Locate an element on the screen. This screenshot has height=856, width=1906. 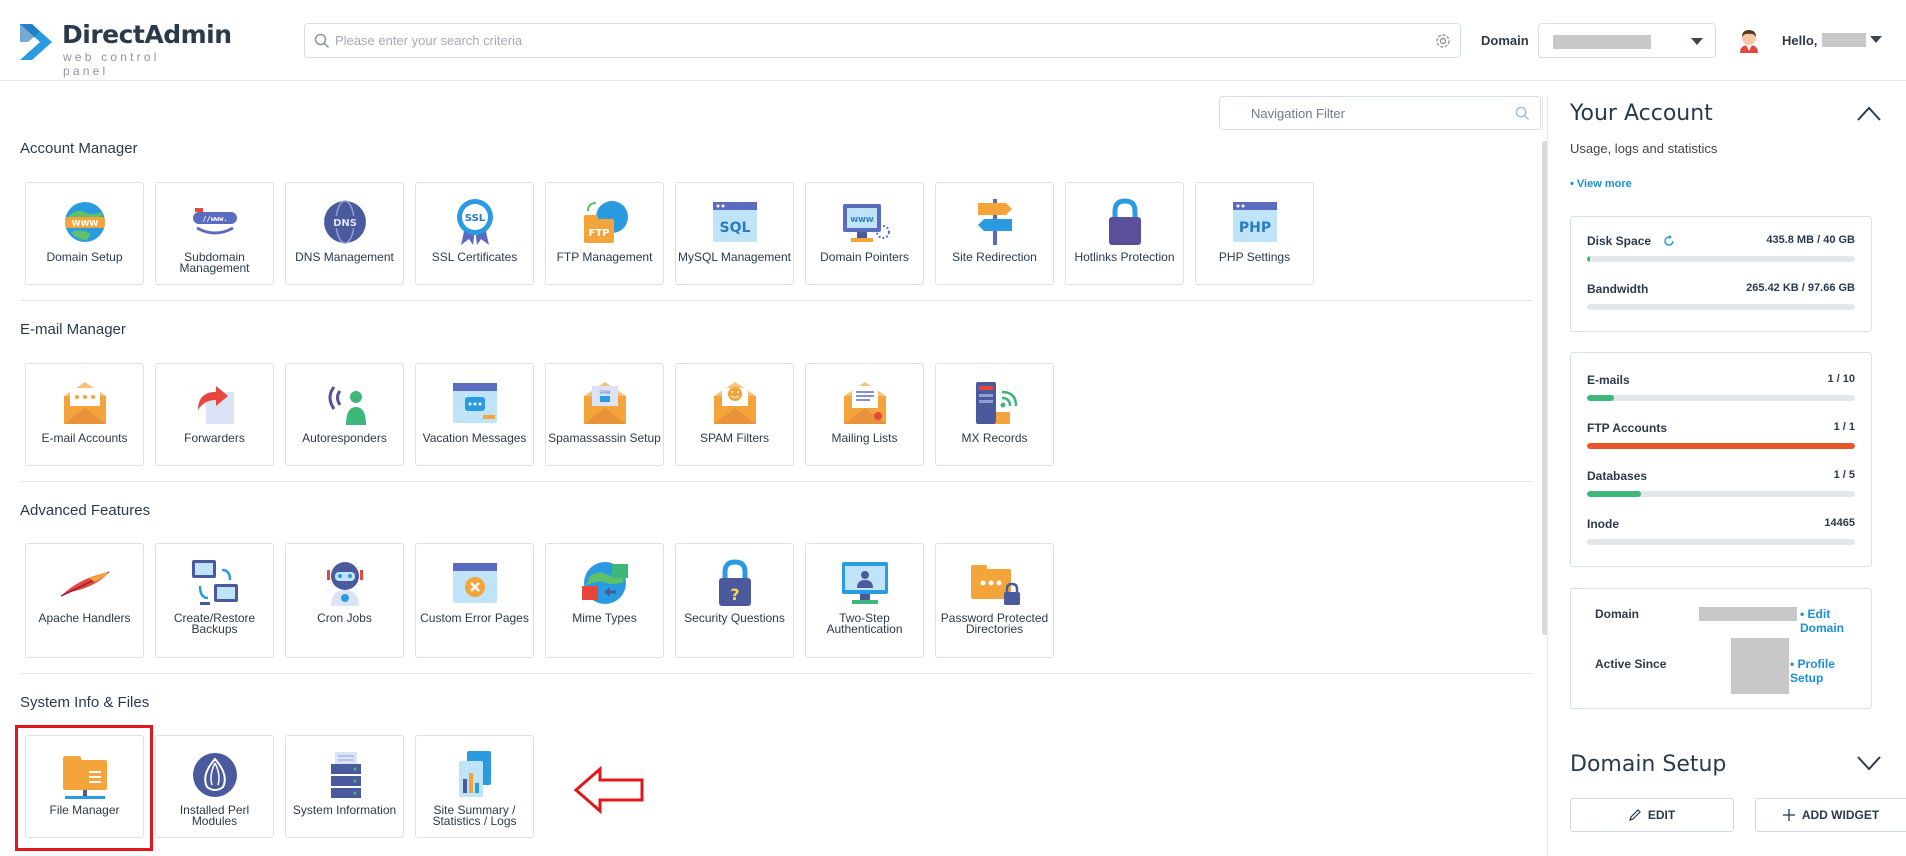
email-accounts-tile: E-mail Accounts is located at coordinates (84, 414).